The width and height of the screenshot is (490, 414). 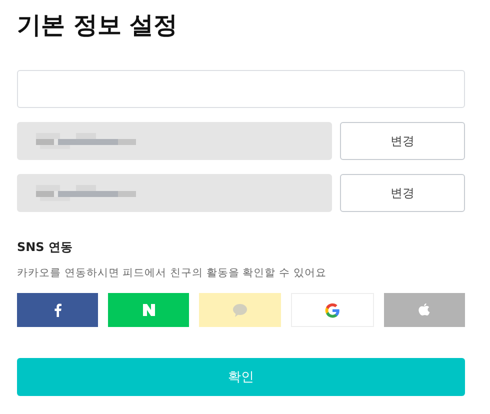 What do you see at coordinates (172, 273) in the screenshot?
I see `section-description: 카카오를 연동하시면 피드에서 친구의 활동을 확인할 수 있어요` at bounding box center [172, 273].